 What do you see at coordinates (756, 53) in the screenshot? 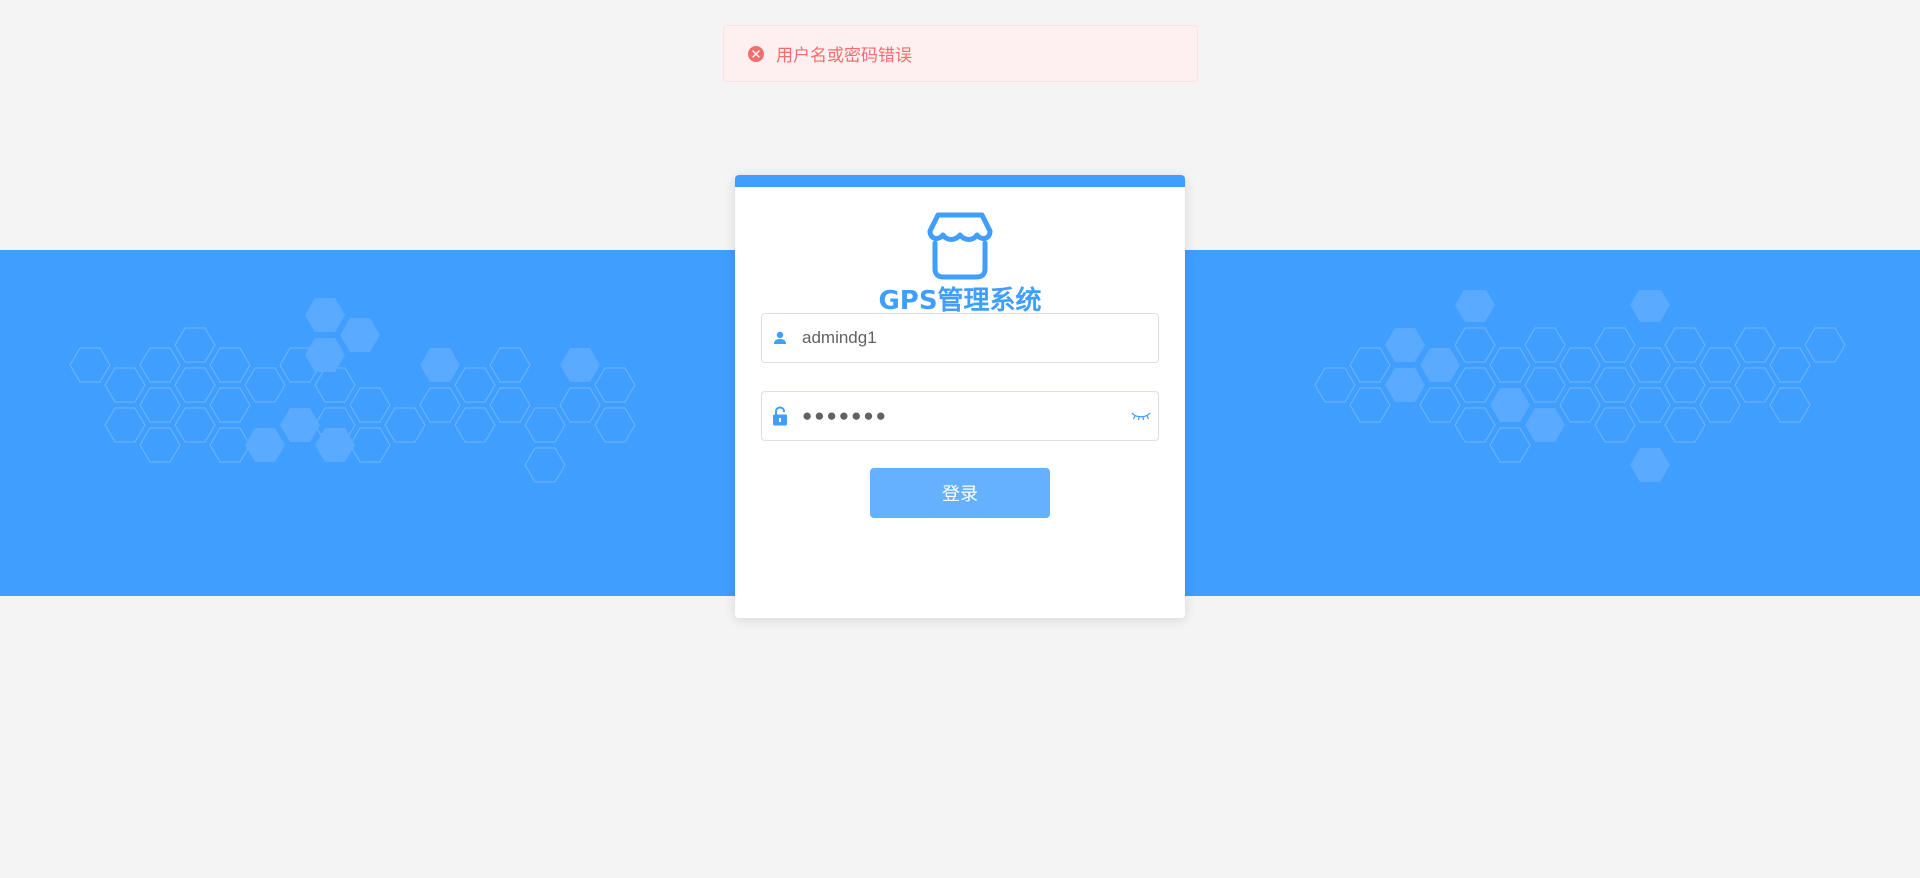
I see `close-circle-icon` at bounding box center [756, 53].